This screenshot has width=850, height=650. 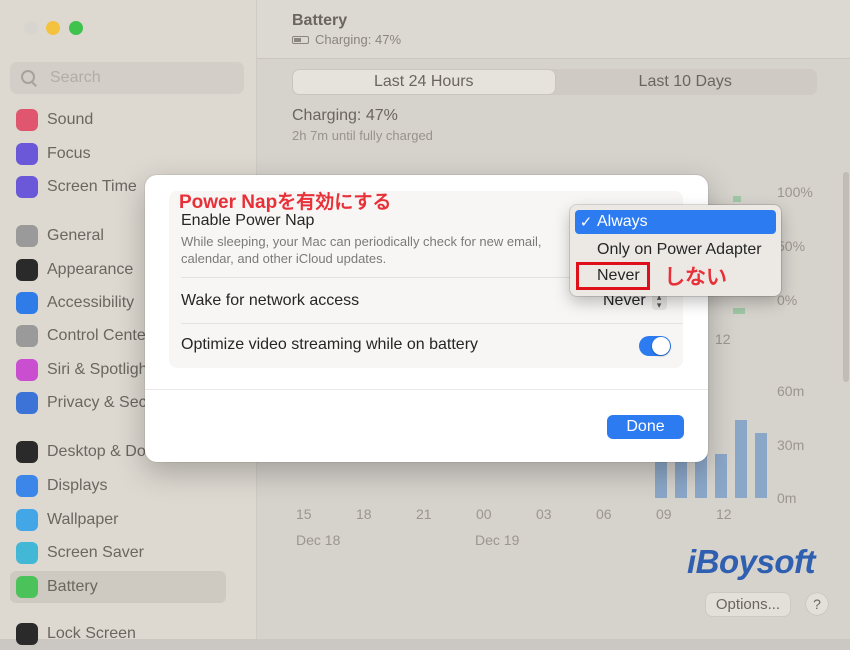 What do you see at coordinates (248, 220) in the screenshot?
I see `power-nap-title: Enable Power Nap` at bounding box center [248, 220].